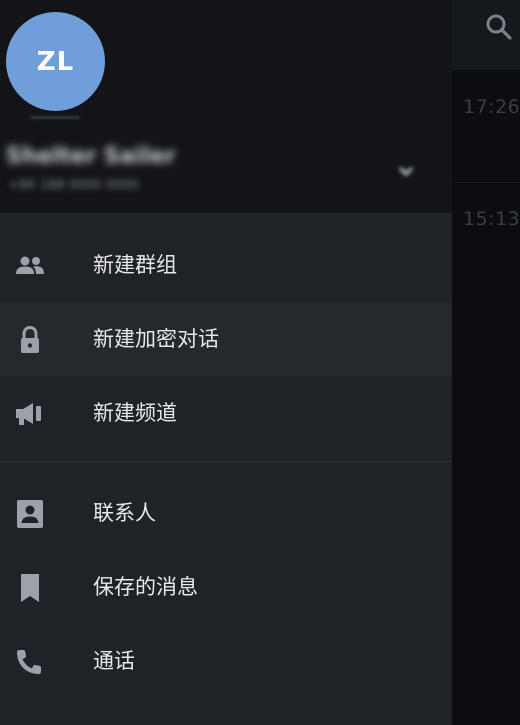 This screenshot has height=725, width=520. Describe the element at coordinates (226, 265) in the screenshot. I see `menu-item-new-group: 新建群组` at that location.